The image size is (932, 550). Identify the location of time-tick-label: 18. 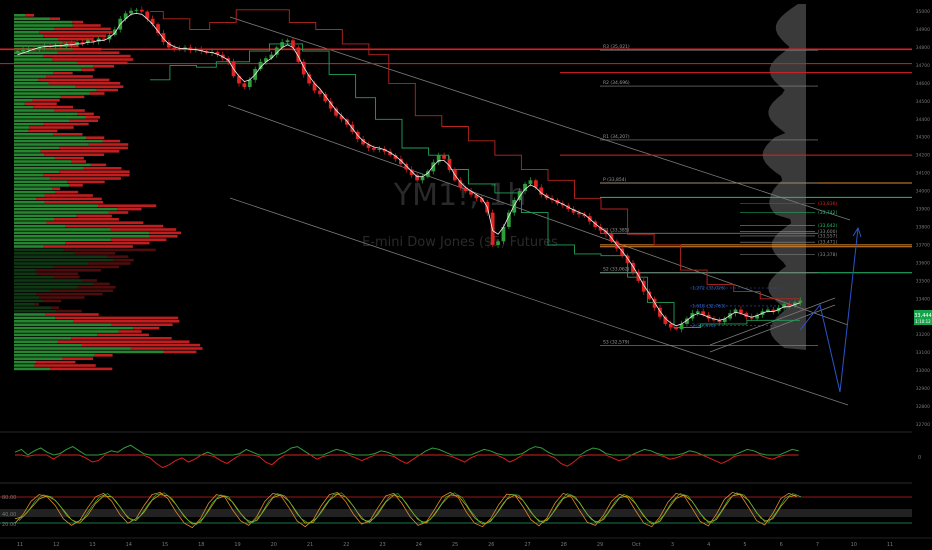
(201, 545).